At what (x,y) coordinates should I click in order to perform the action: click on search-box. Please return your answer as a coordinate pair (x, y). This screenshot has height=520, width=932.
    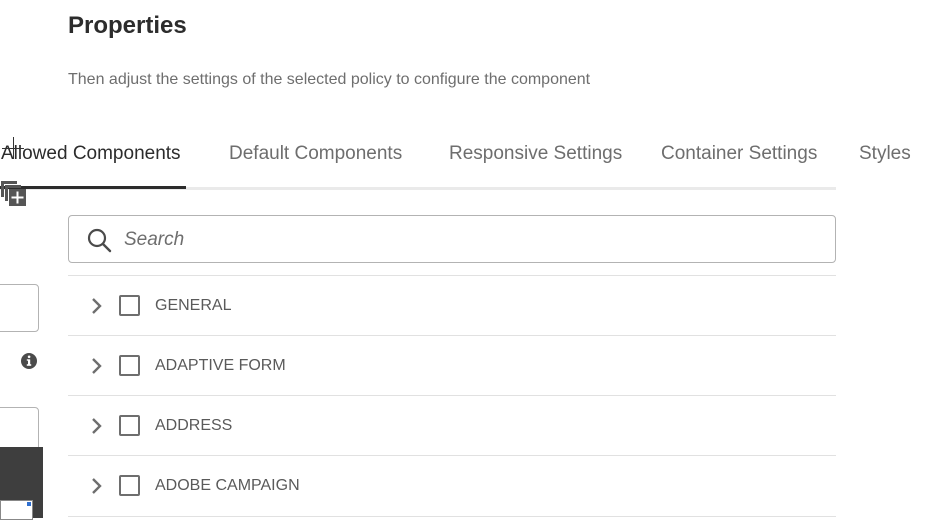
    Looking at the image, I should click on (452, 239).